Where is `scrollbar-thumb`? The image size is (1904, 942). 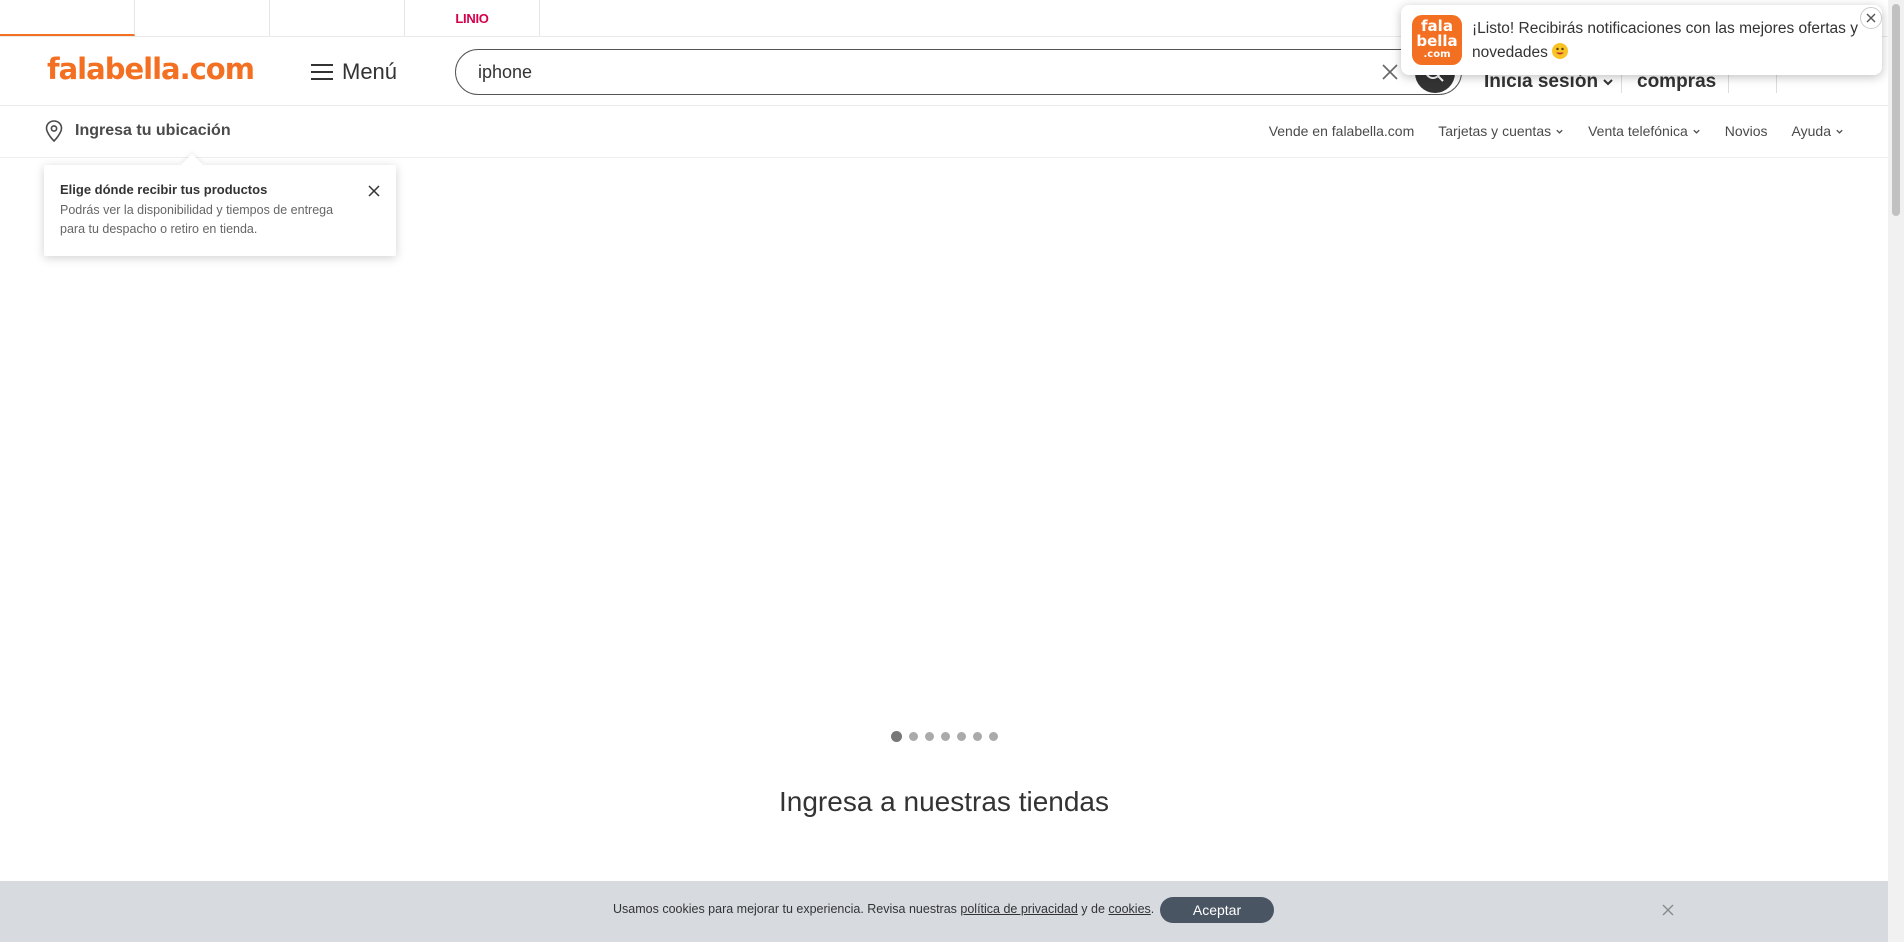 scrollbar-thumb is located at coordinates (1896, 110).